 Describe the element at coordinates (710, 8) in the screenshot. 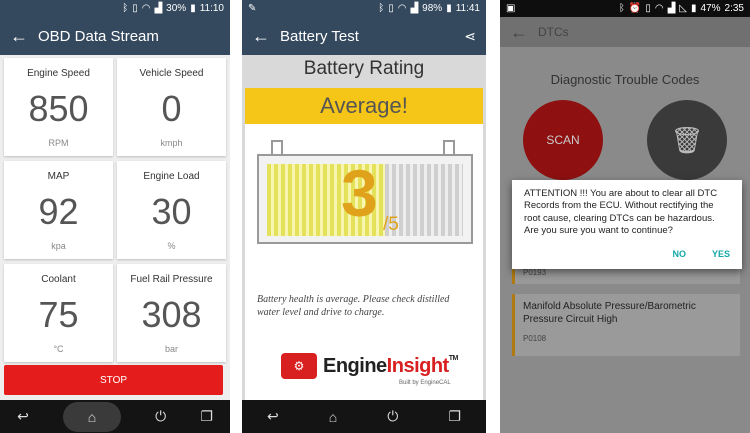

I see `battery-level: 47%` at that location.